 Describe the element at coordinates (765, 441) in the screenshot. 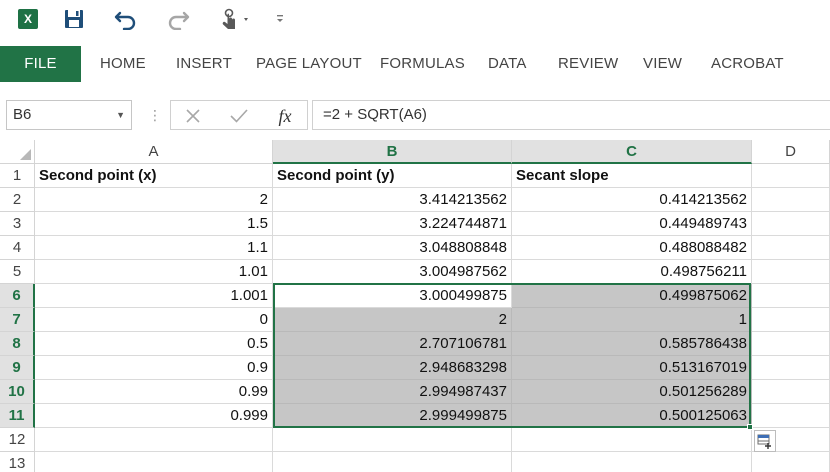

I see `quick-analysis-icon` at that location.